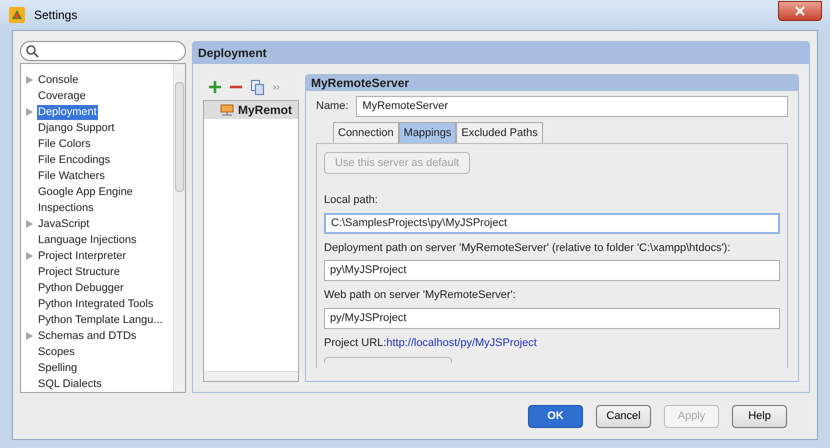 The image size is (830, 448). What do you see at coordinates (623, 416) in the screenshot?
I see `dialog-button: Cancel` at bounding box center [623, 416].